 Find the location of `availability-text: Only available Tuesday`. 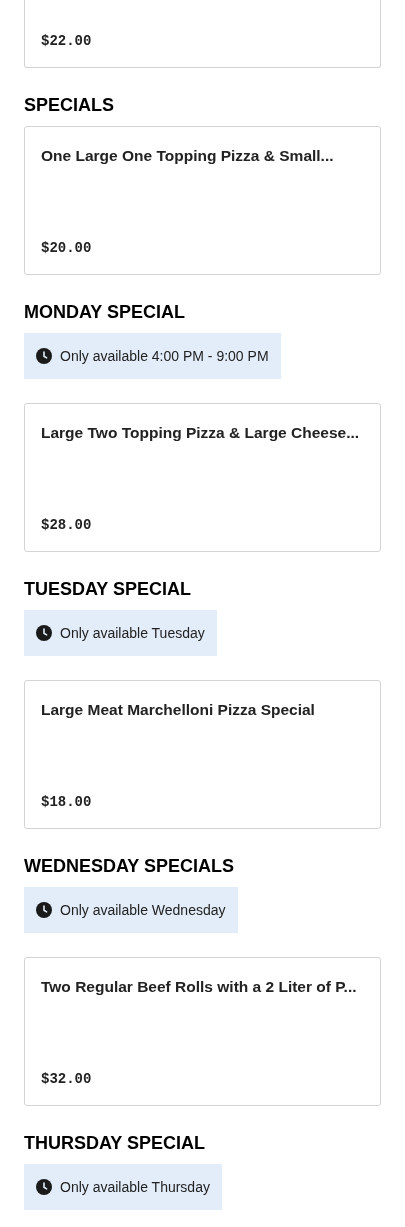

availability-text: Only available Tuesday is located at coordinates (132, 633).